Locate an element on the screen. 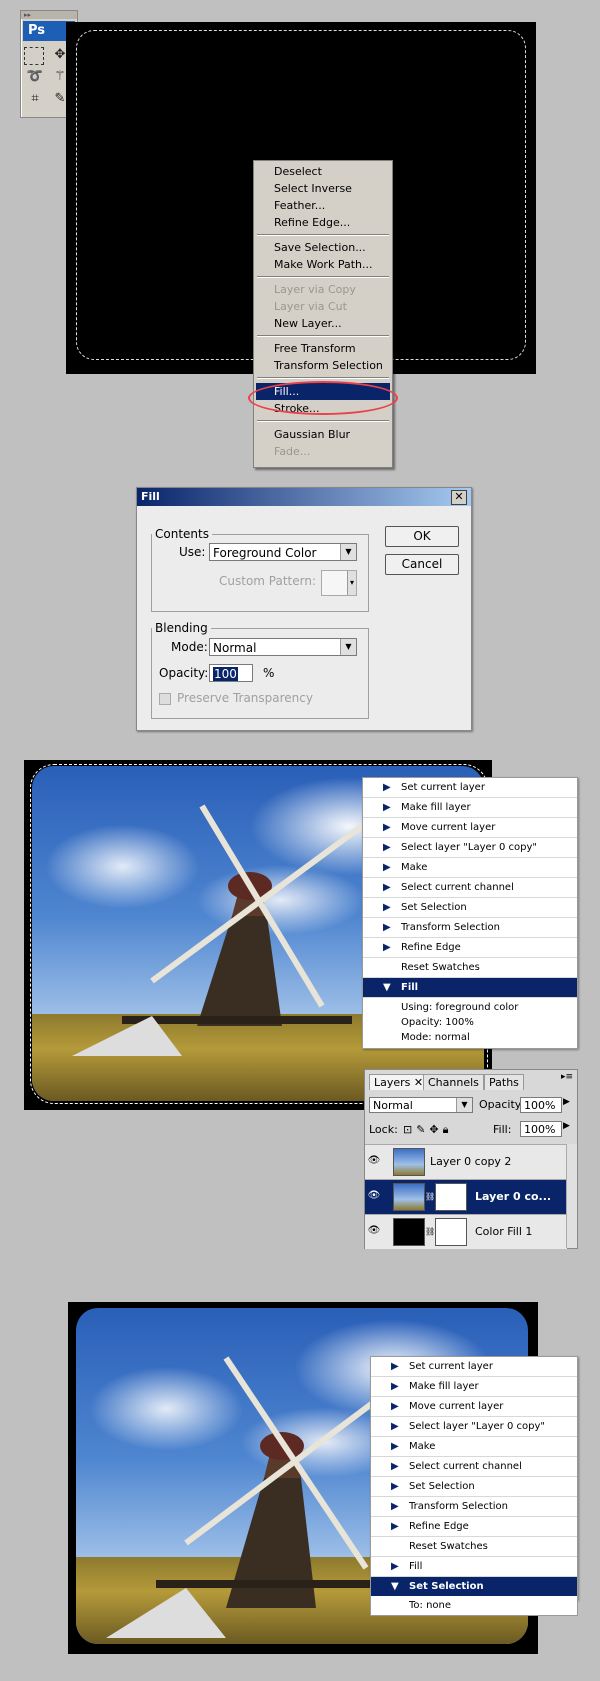 Image resolution: width=600 pixels, height=1681 pixels. opacity-value: 100 is located at coordinates (225, 674).